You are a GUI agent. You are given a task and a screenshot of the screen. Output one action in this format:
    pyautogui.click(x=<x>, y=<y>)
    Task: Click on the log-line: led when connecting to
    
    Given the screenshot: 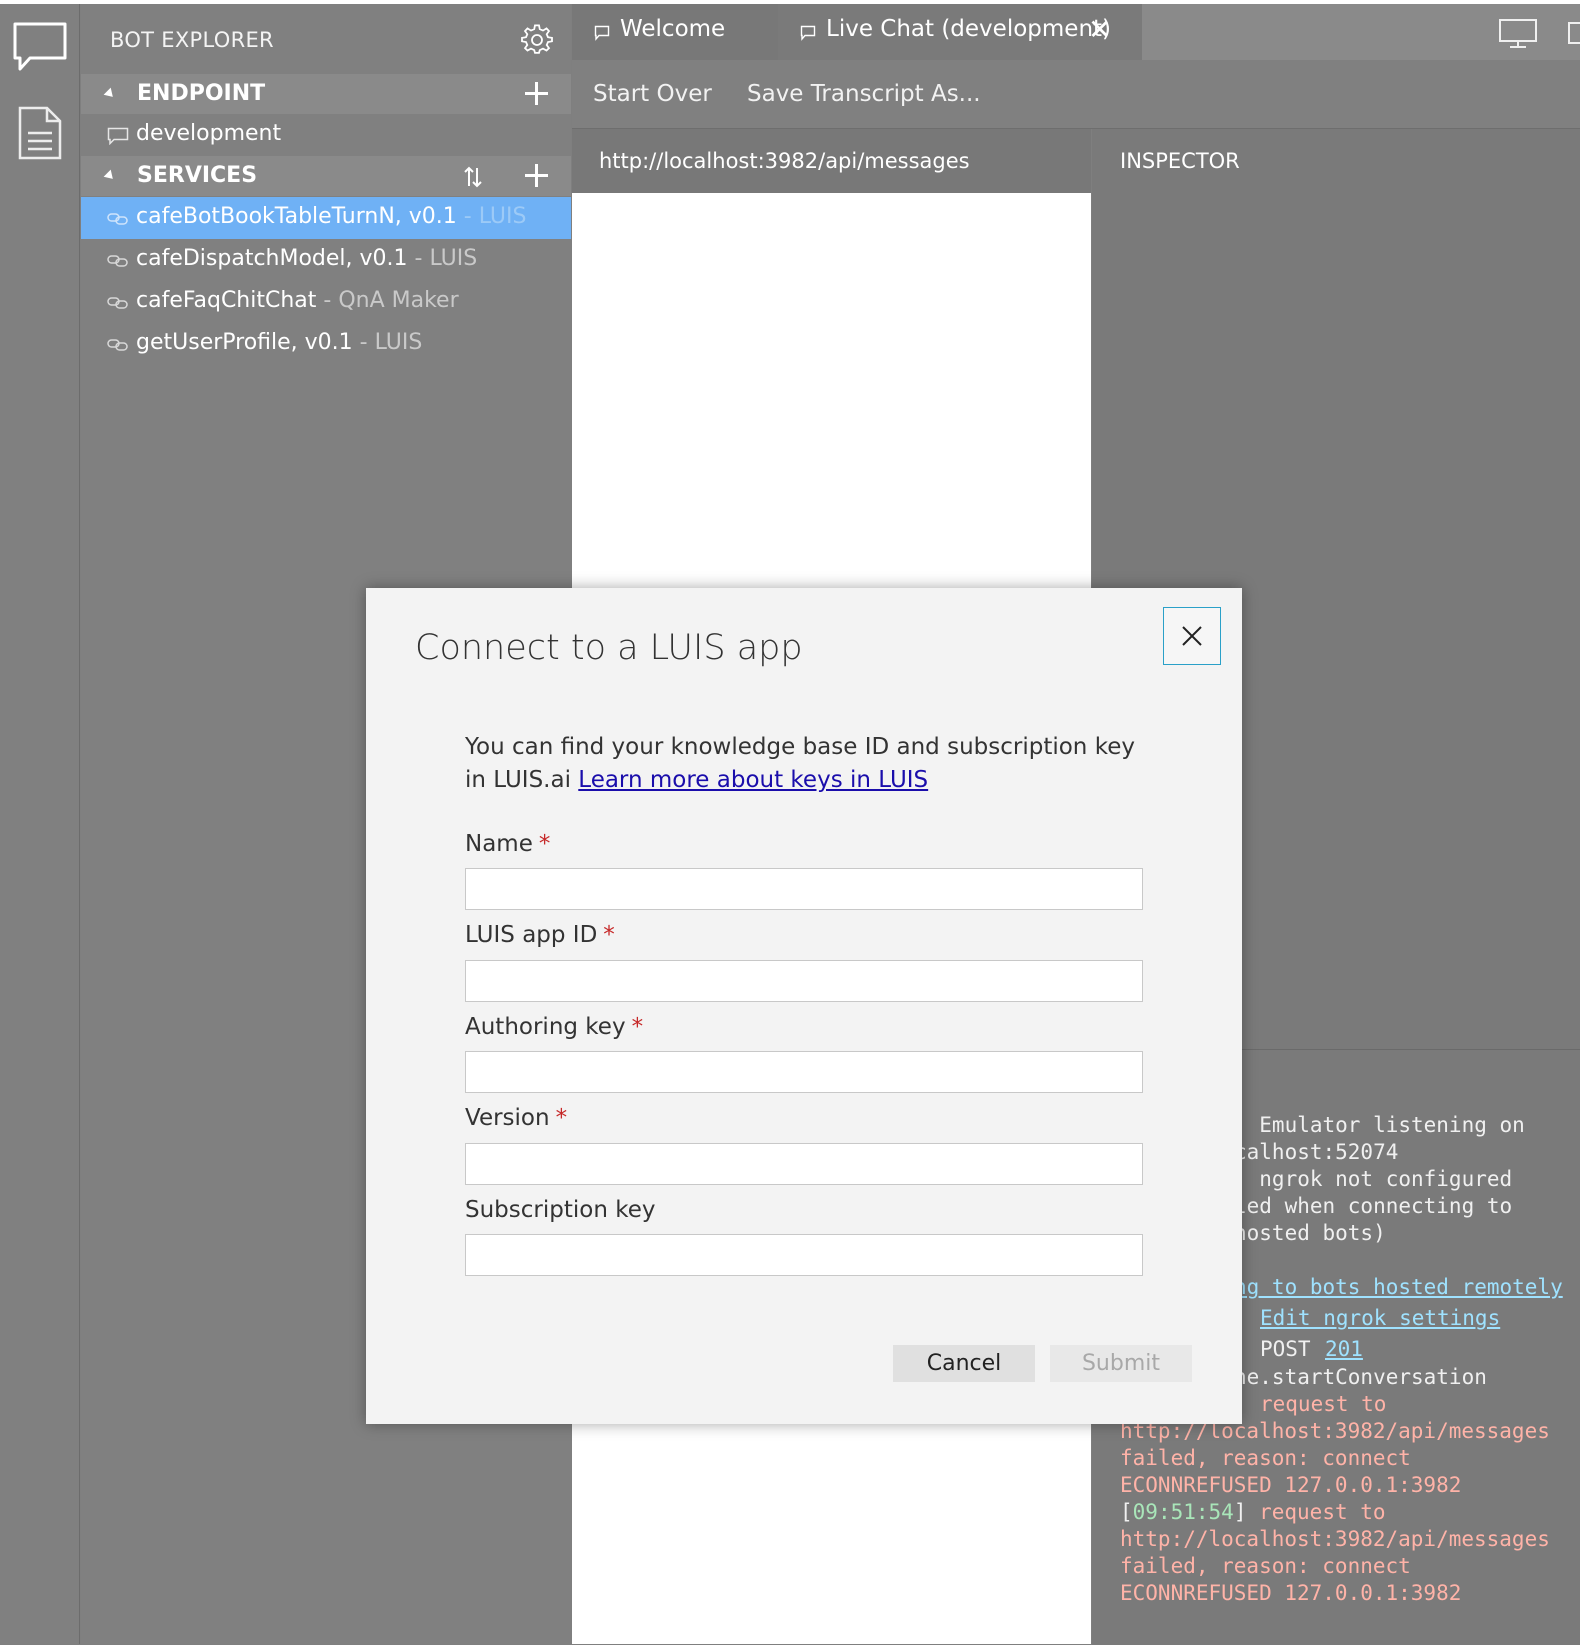 What is the action you would take?
    pyautogui.click(x=1373, y=1206)
    